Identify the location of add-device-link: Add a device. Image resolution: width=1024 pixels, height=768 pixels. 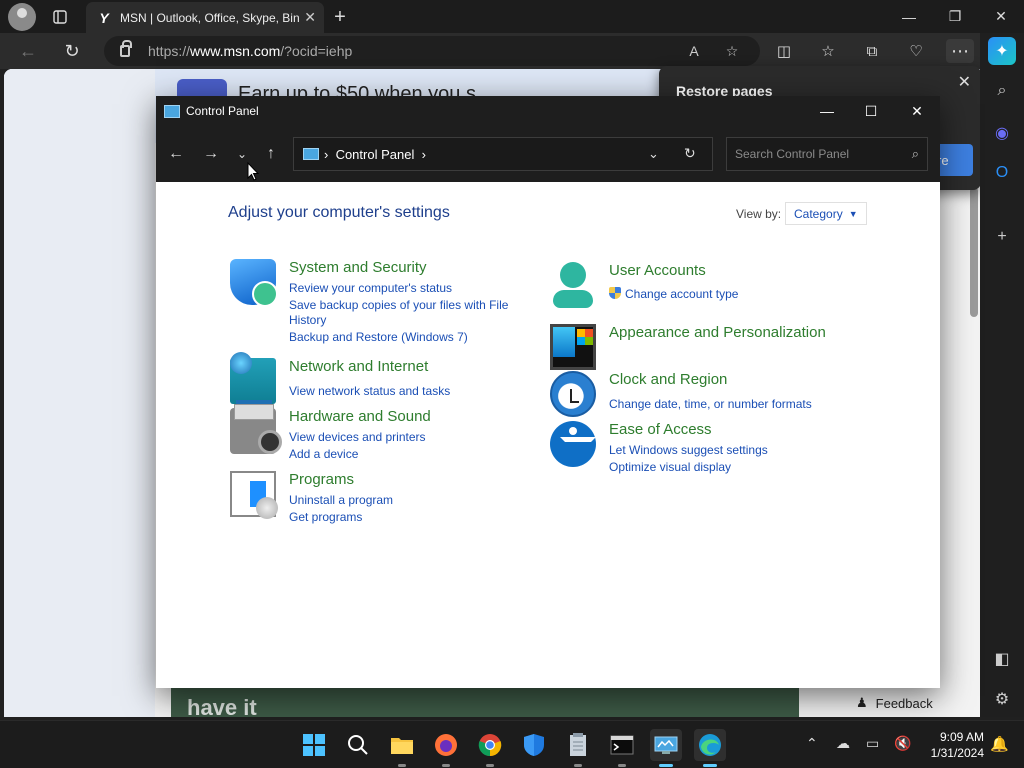
(323, 454).